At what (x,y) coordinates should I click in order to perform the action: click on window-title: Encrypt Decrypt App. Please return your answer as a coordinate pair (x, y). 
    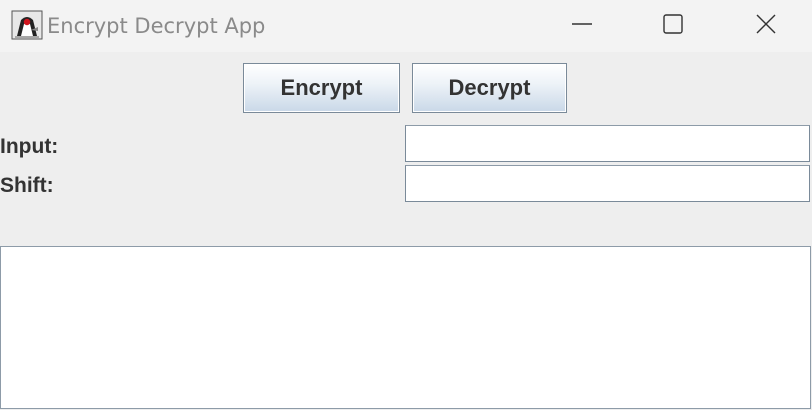
    Looking at the image, I should click on (156, 26).